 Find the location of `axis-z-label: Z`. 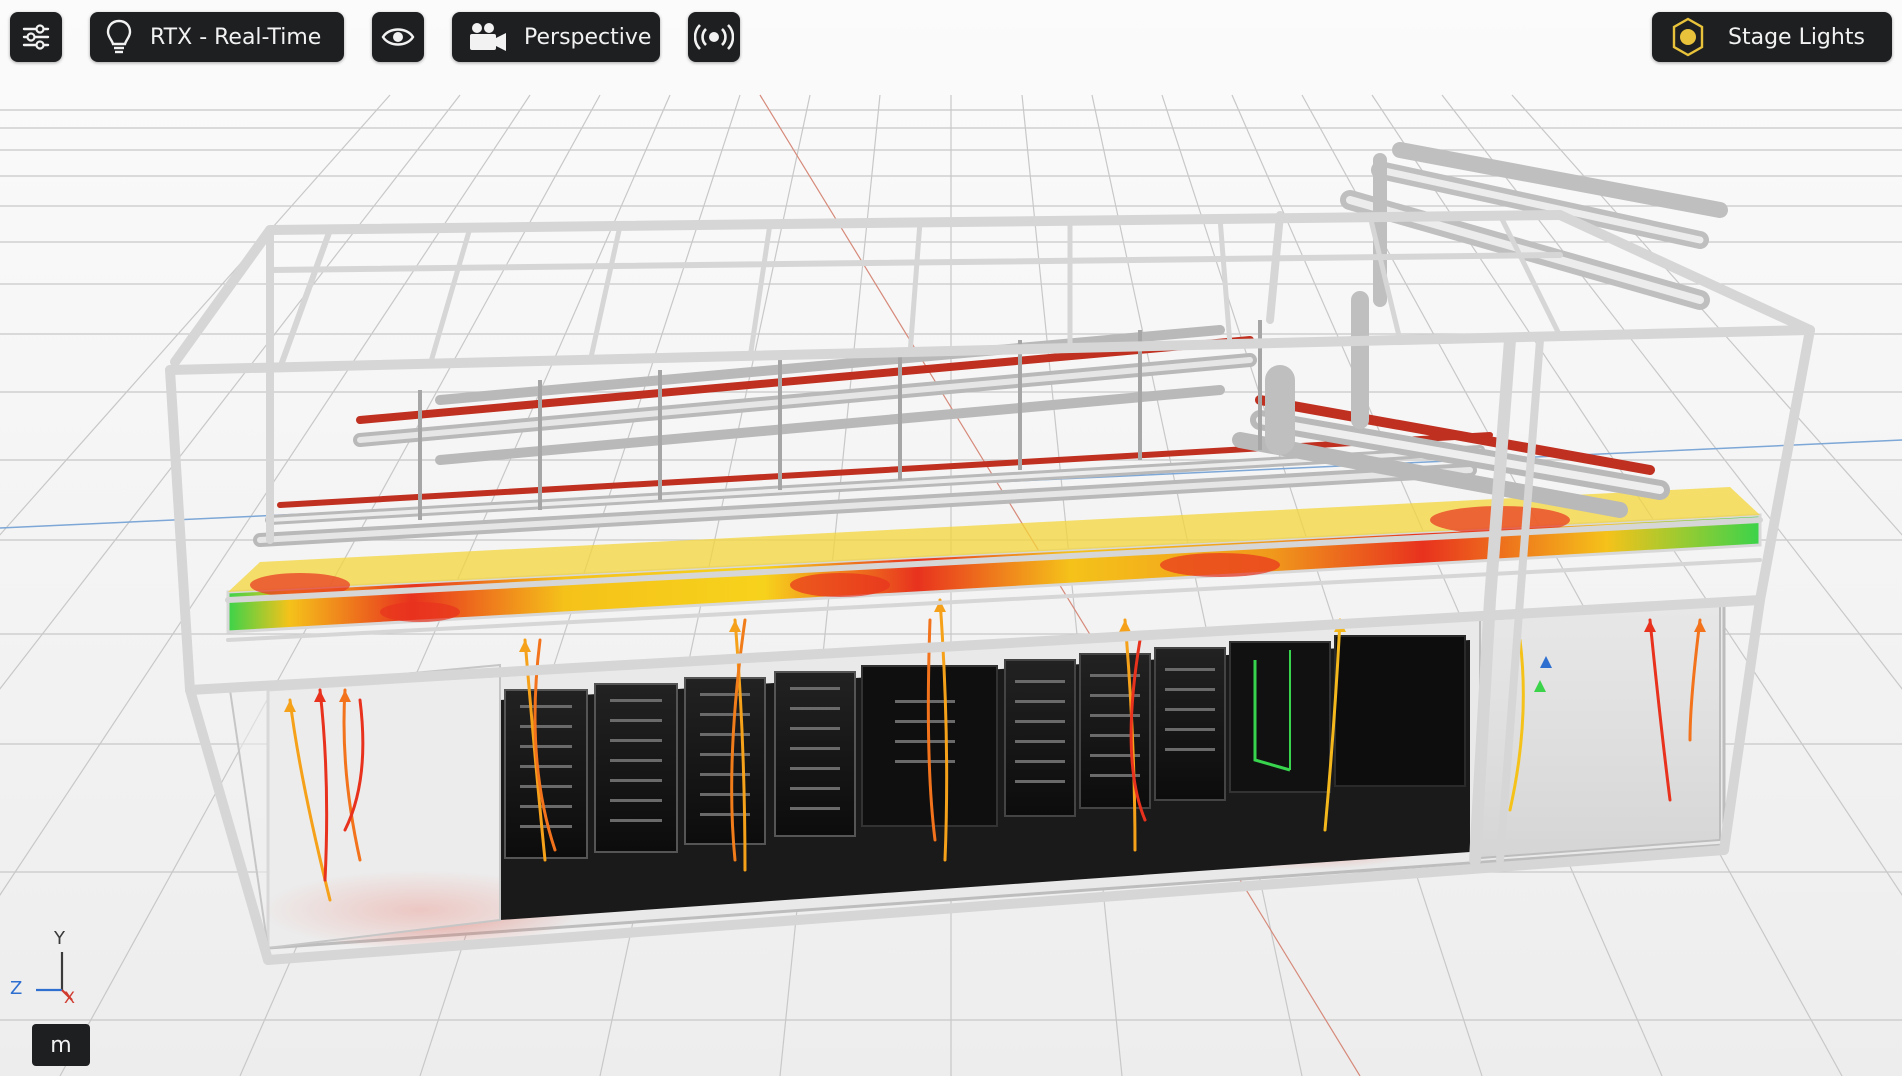

axis-z-label: Z is located at coordinates (16, 988).